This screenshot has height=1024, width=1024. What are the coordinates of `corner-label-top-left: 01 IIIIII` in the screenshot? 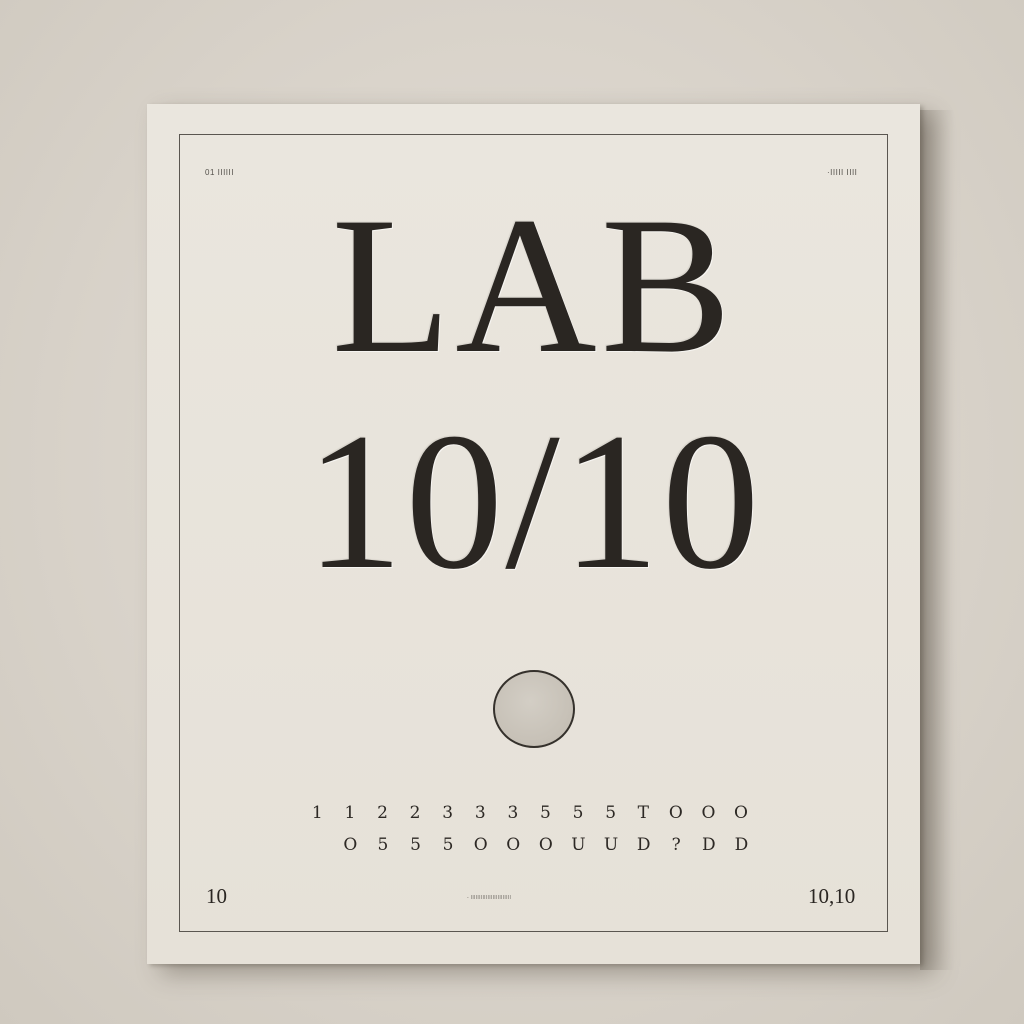 It's located at (219, 172).